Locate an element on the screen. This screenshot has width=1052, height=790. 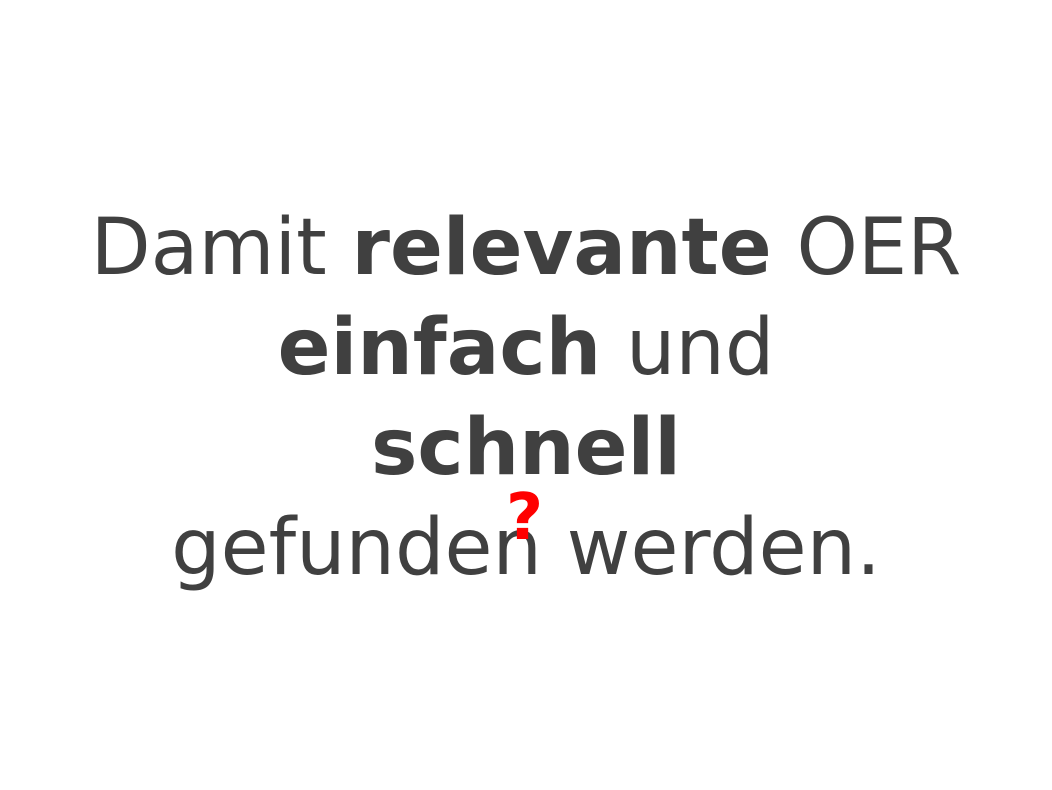
text-einfach: einfach is located at coordinates (439, 348).